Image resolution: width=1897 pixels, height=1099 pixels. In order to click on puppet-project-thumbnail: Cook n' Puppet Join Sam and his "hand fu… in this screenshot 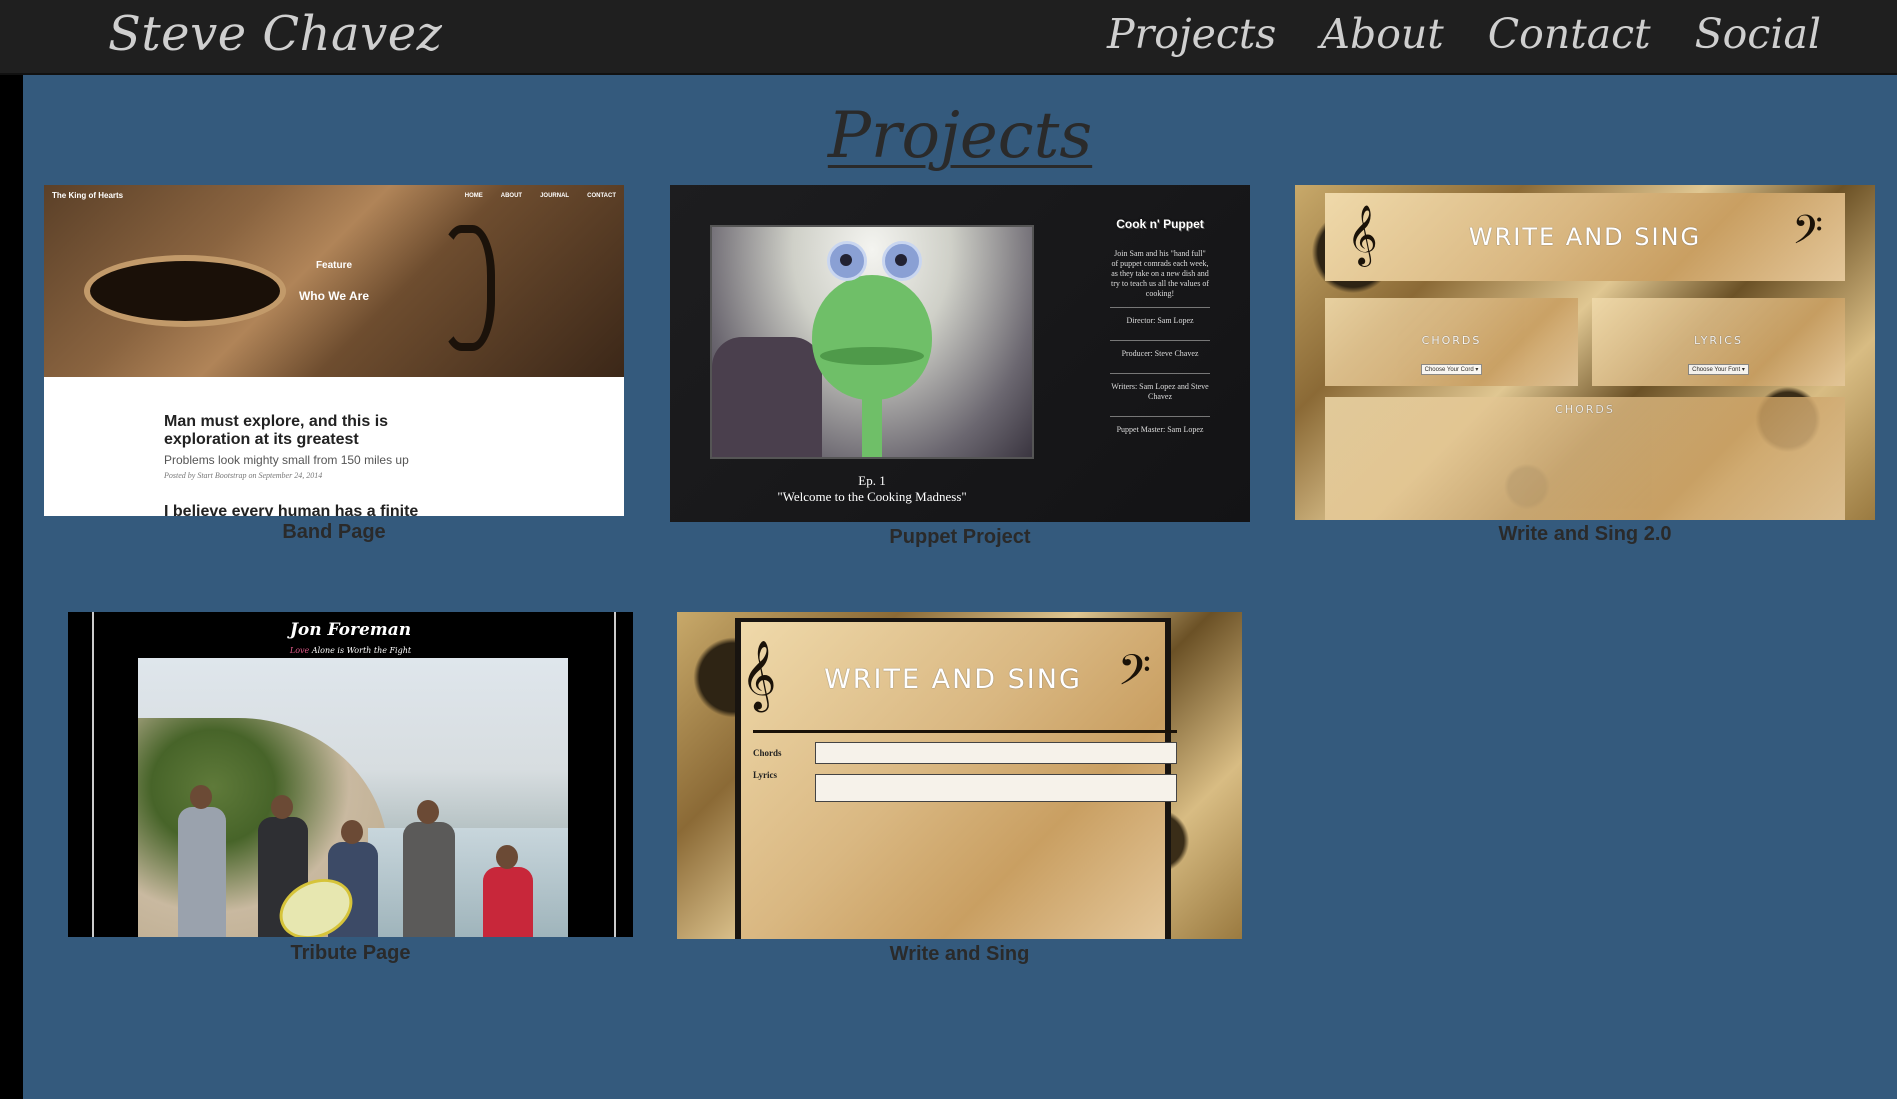, I will do `click(960, 353)`.